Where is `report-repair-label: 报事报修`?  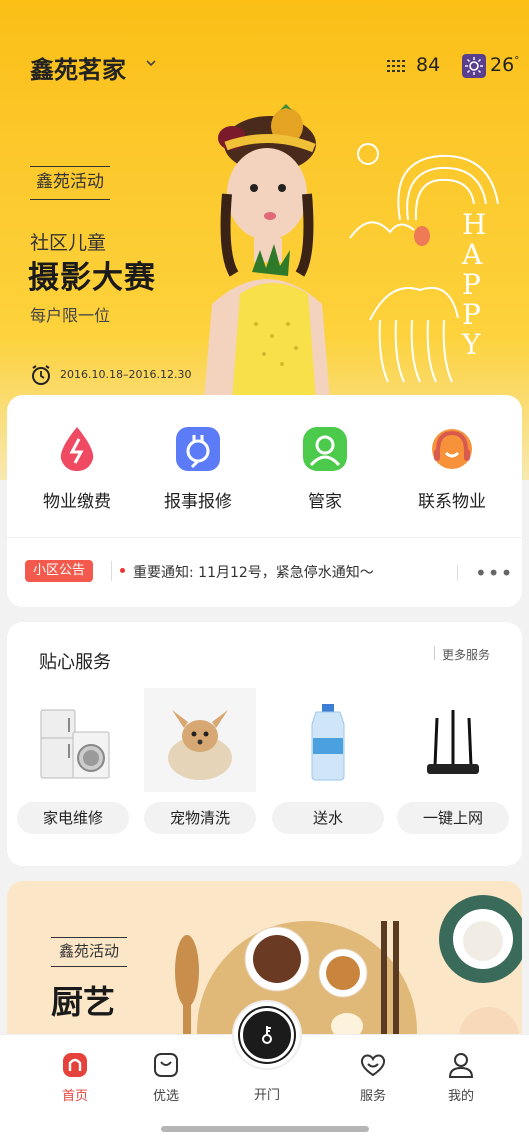 report-repair-label: 报事报修 is located at coordinates (198, 502).